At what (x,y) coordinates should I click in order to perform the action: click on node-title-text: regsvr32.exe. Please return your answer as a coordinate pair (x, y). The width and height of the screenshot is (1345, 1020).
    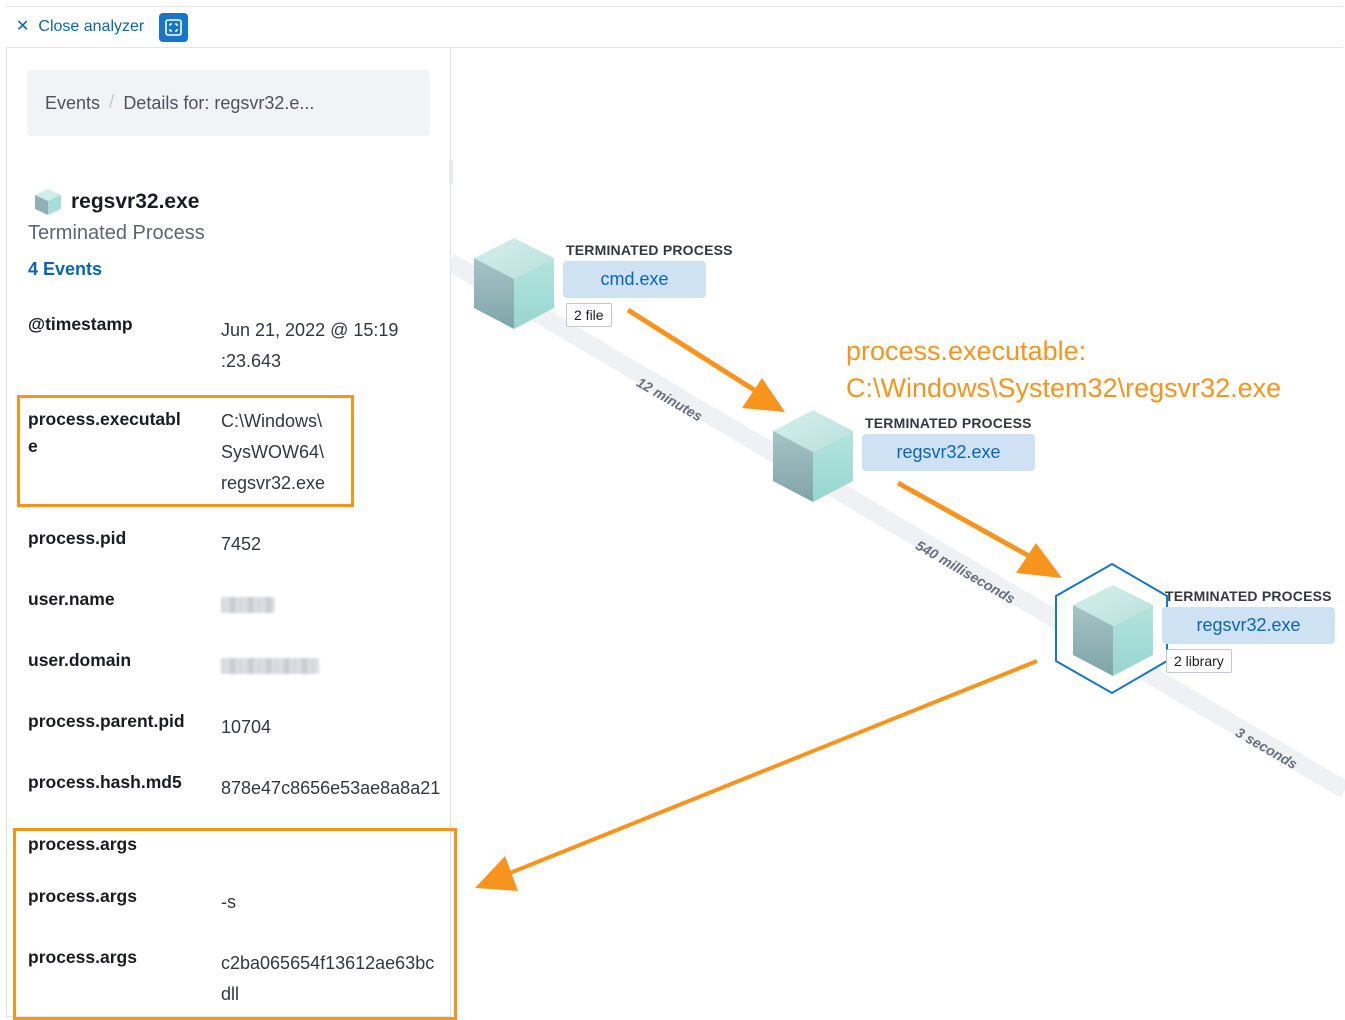
    Looking at the image, I should click on (135, 201).